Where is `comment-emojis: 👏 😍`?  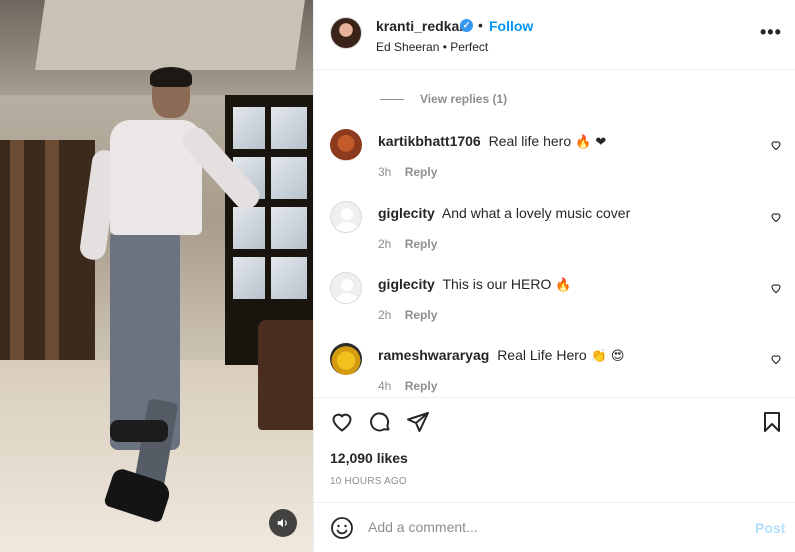 comment-emojis: 👏 😍 is located at coordinates (607, 356).